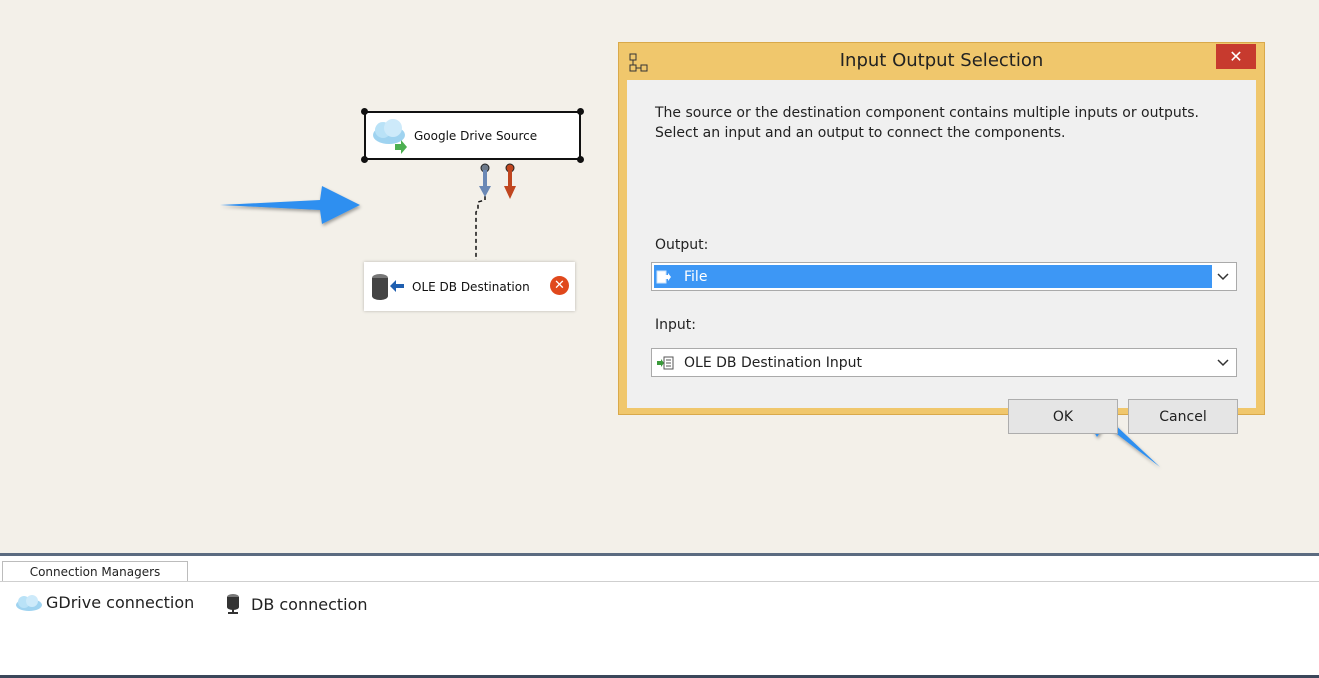 The height and width of the screenshot is (678, 1319). I want to click on output-label: Output:, so click(682, 245).